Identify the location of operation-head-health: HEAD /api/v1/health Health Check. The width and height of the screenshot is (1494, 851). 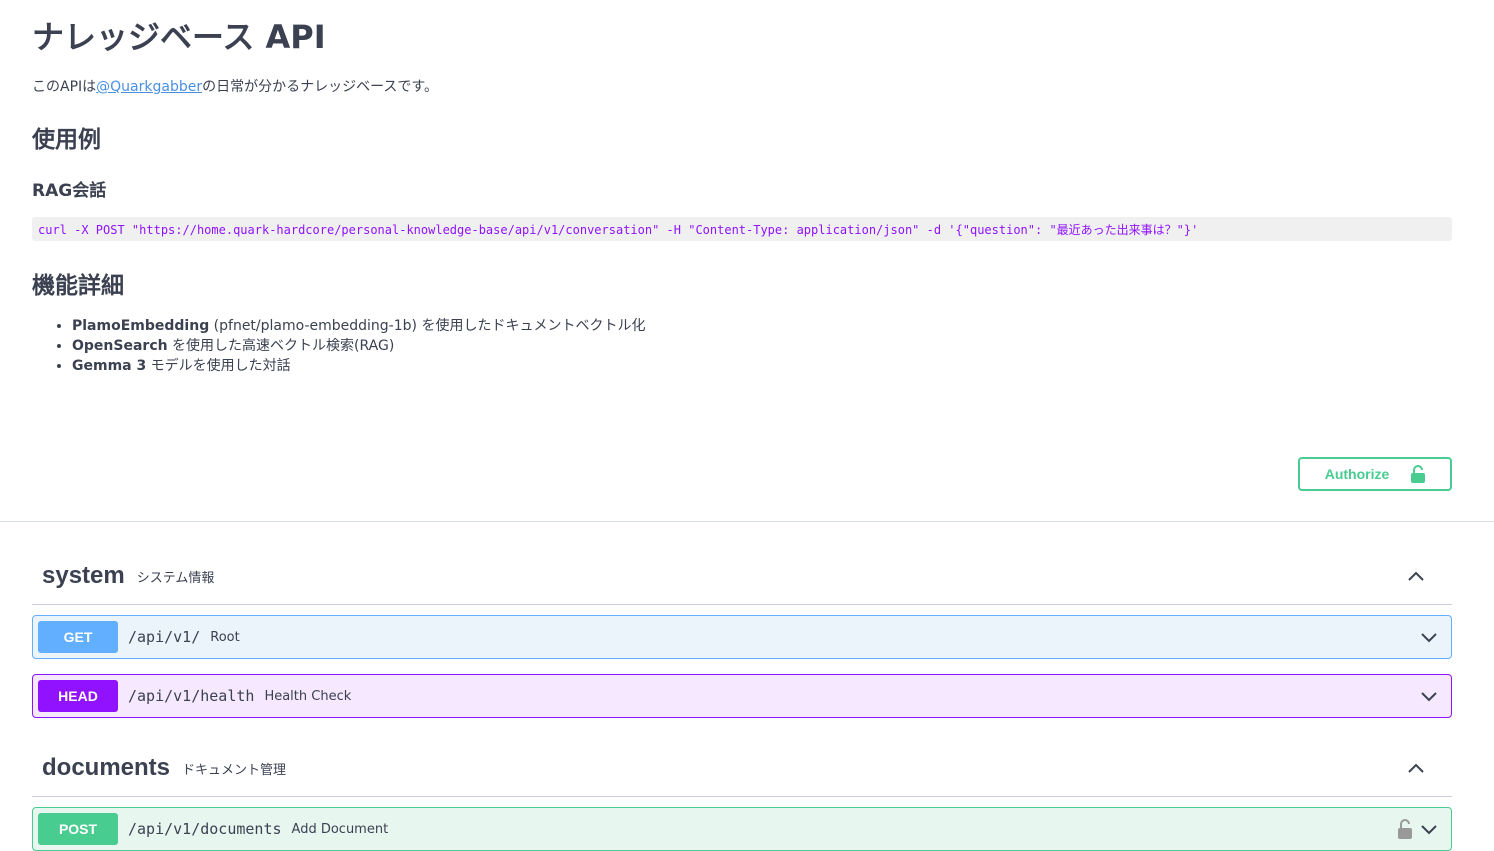
(742, 696).